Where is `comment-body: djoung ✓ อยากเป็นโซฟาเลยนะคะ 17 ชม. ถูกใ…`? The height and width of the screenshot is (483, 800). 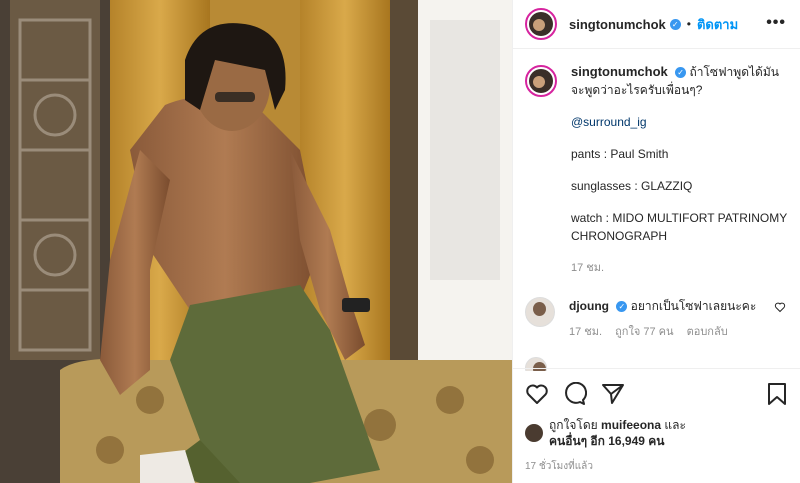
comment-body: djoung ✓ อยากเป็นโซฟาเลยนะคะ 17 ชม. ถูกใ… is located at coordinates (674, 319).